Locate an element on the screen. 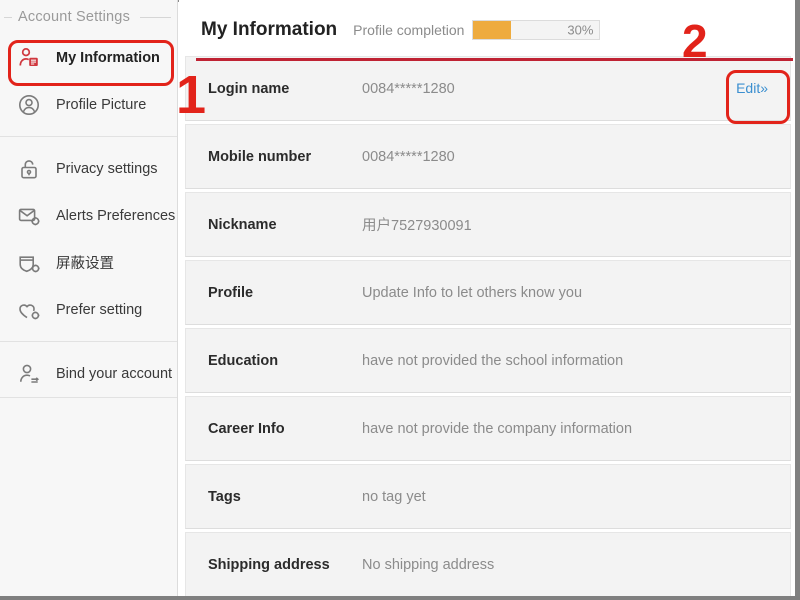  profile-completion-progressbar: 30% is located at coordinates (536, 30).